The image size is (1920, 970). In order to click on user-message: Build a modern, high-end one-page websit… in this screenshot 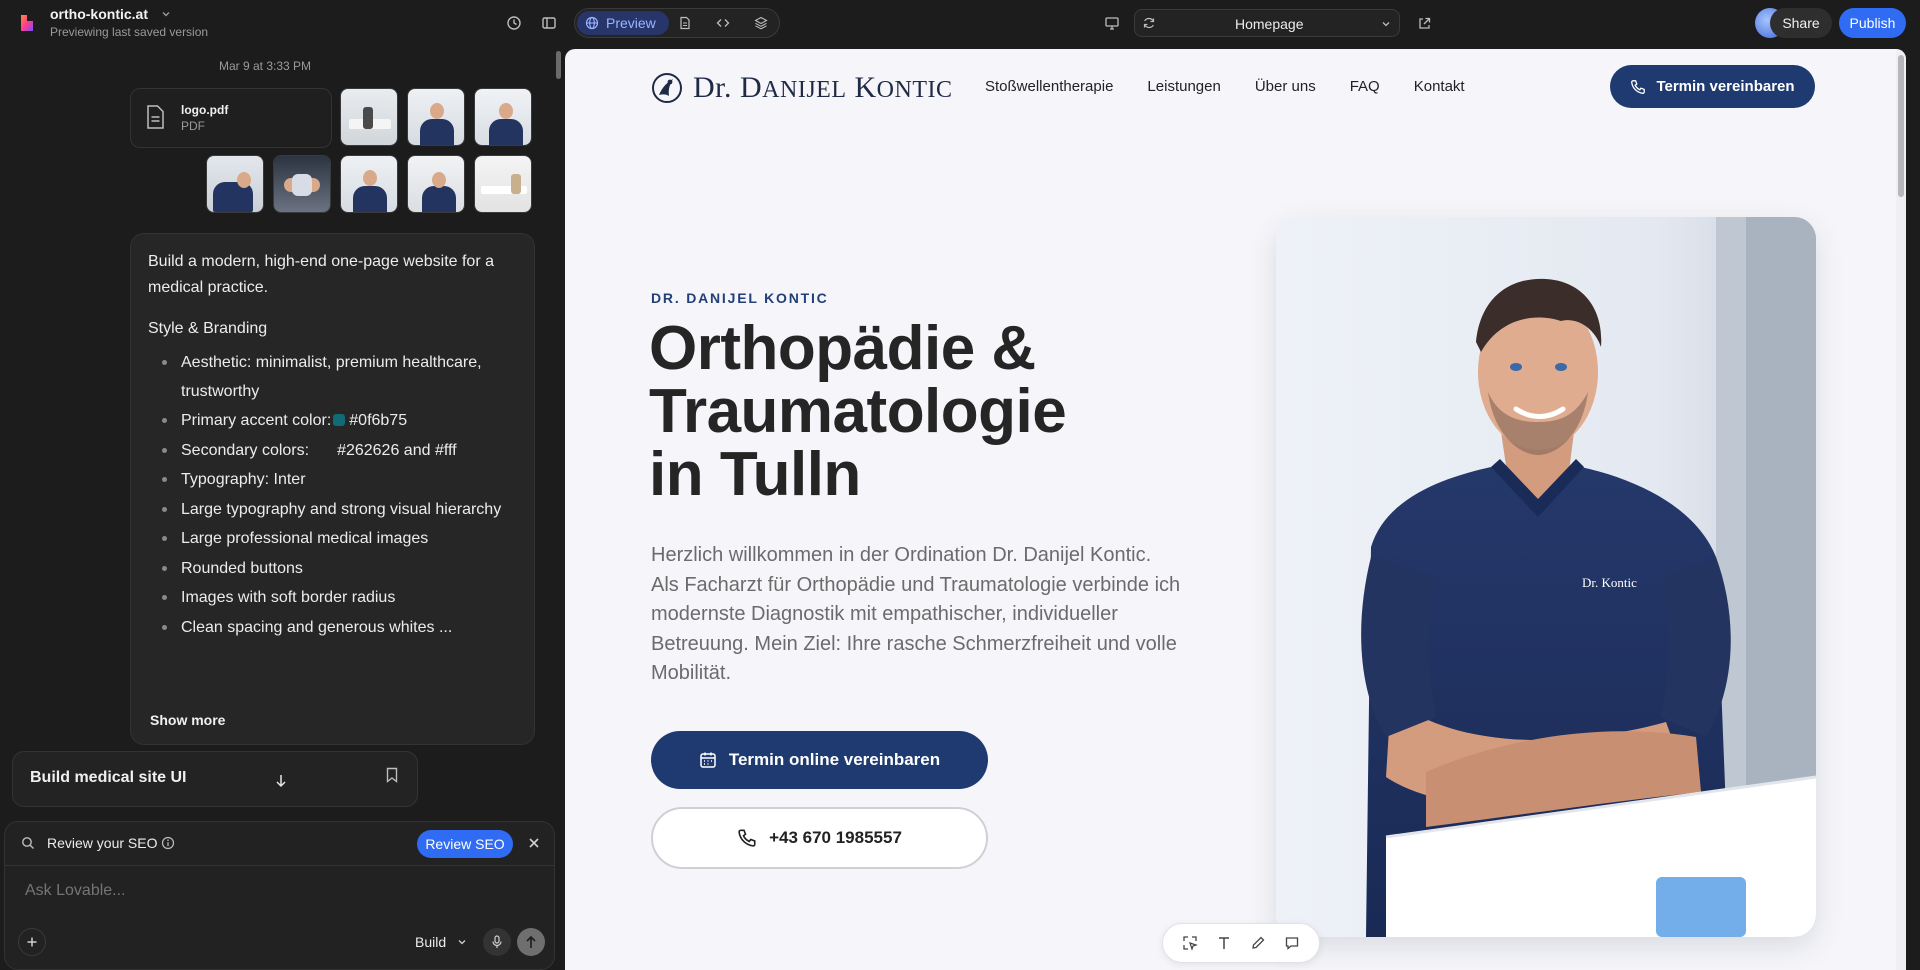, I will do `click(332, 489)`.